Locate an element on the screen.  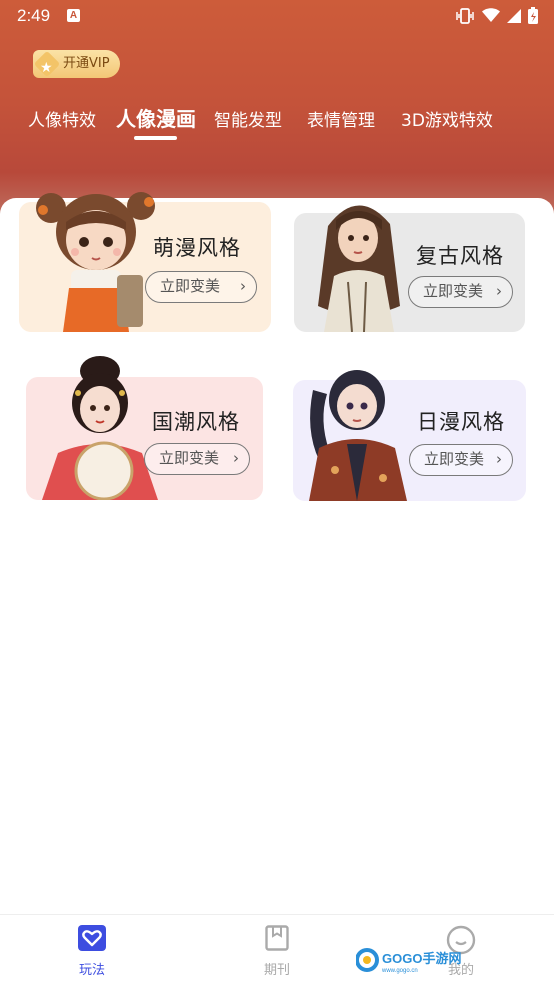
card-title: 国潮风格 is located at coordinates (196, 422).